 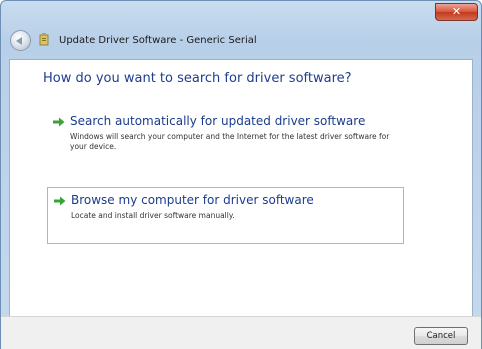 What do you see at coordinates (192, 200) in the screenshot?
I see `option-title: Browse my computer for driver software` at bounding box center [192, 200].